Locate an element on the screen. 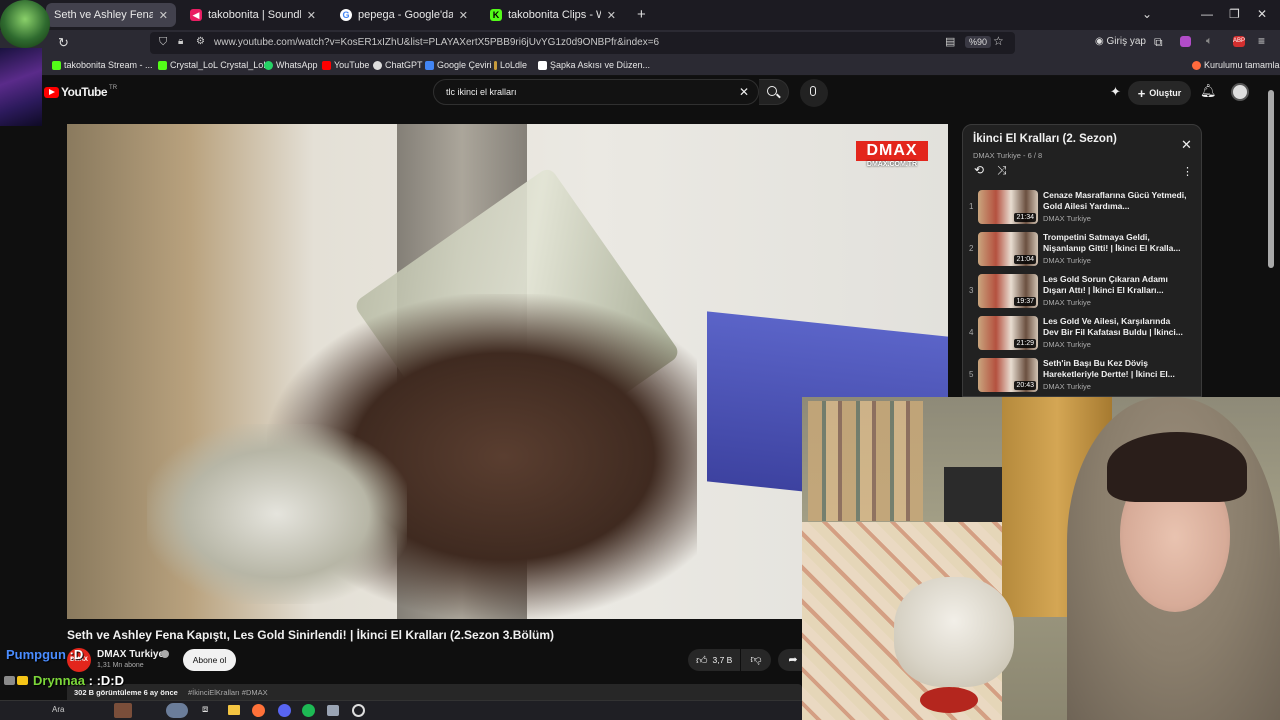 This screenshot has width=1280, height=720. bookmark-crystal: Crystal_LoL Crystal_LoL is located at coordinates (213, 65).